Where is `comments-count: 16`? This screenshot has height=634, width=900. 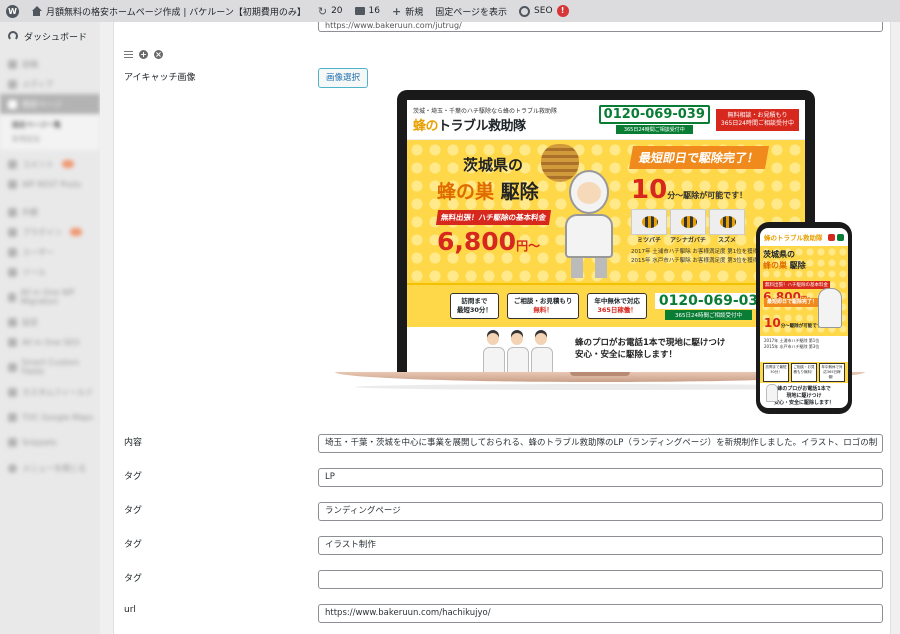 comments-count: 16 is located at coordinates (374, 11).